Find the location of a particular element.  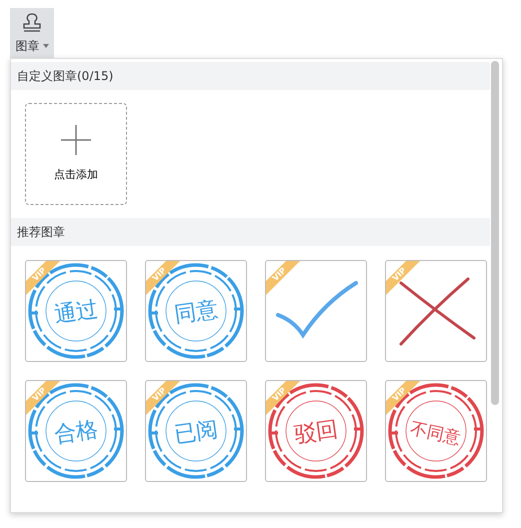

stamp-text: 驳回 is located at coordinates (316, 432).